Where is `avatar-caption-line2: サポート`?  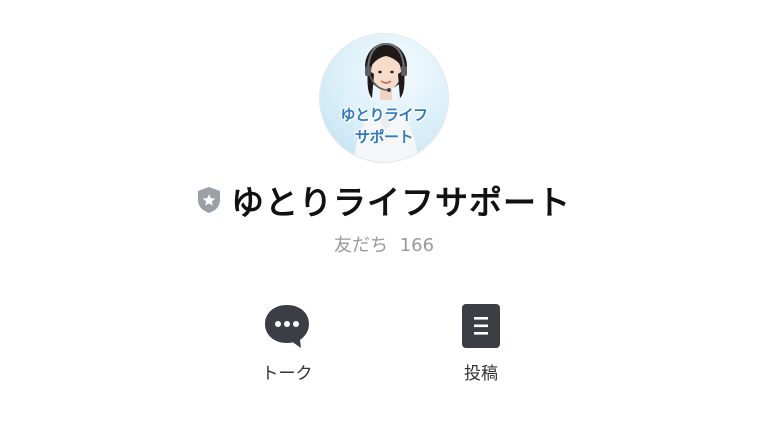 avatar-caption-line2: サポート is located at coordinates (384, 137).